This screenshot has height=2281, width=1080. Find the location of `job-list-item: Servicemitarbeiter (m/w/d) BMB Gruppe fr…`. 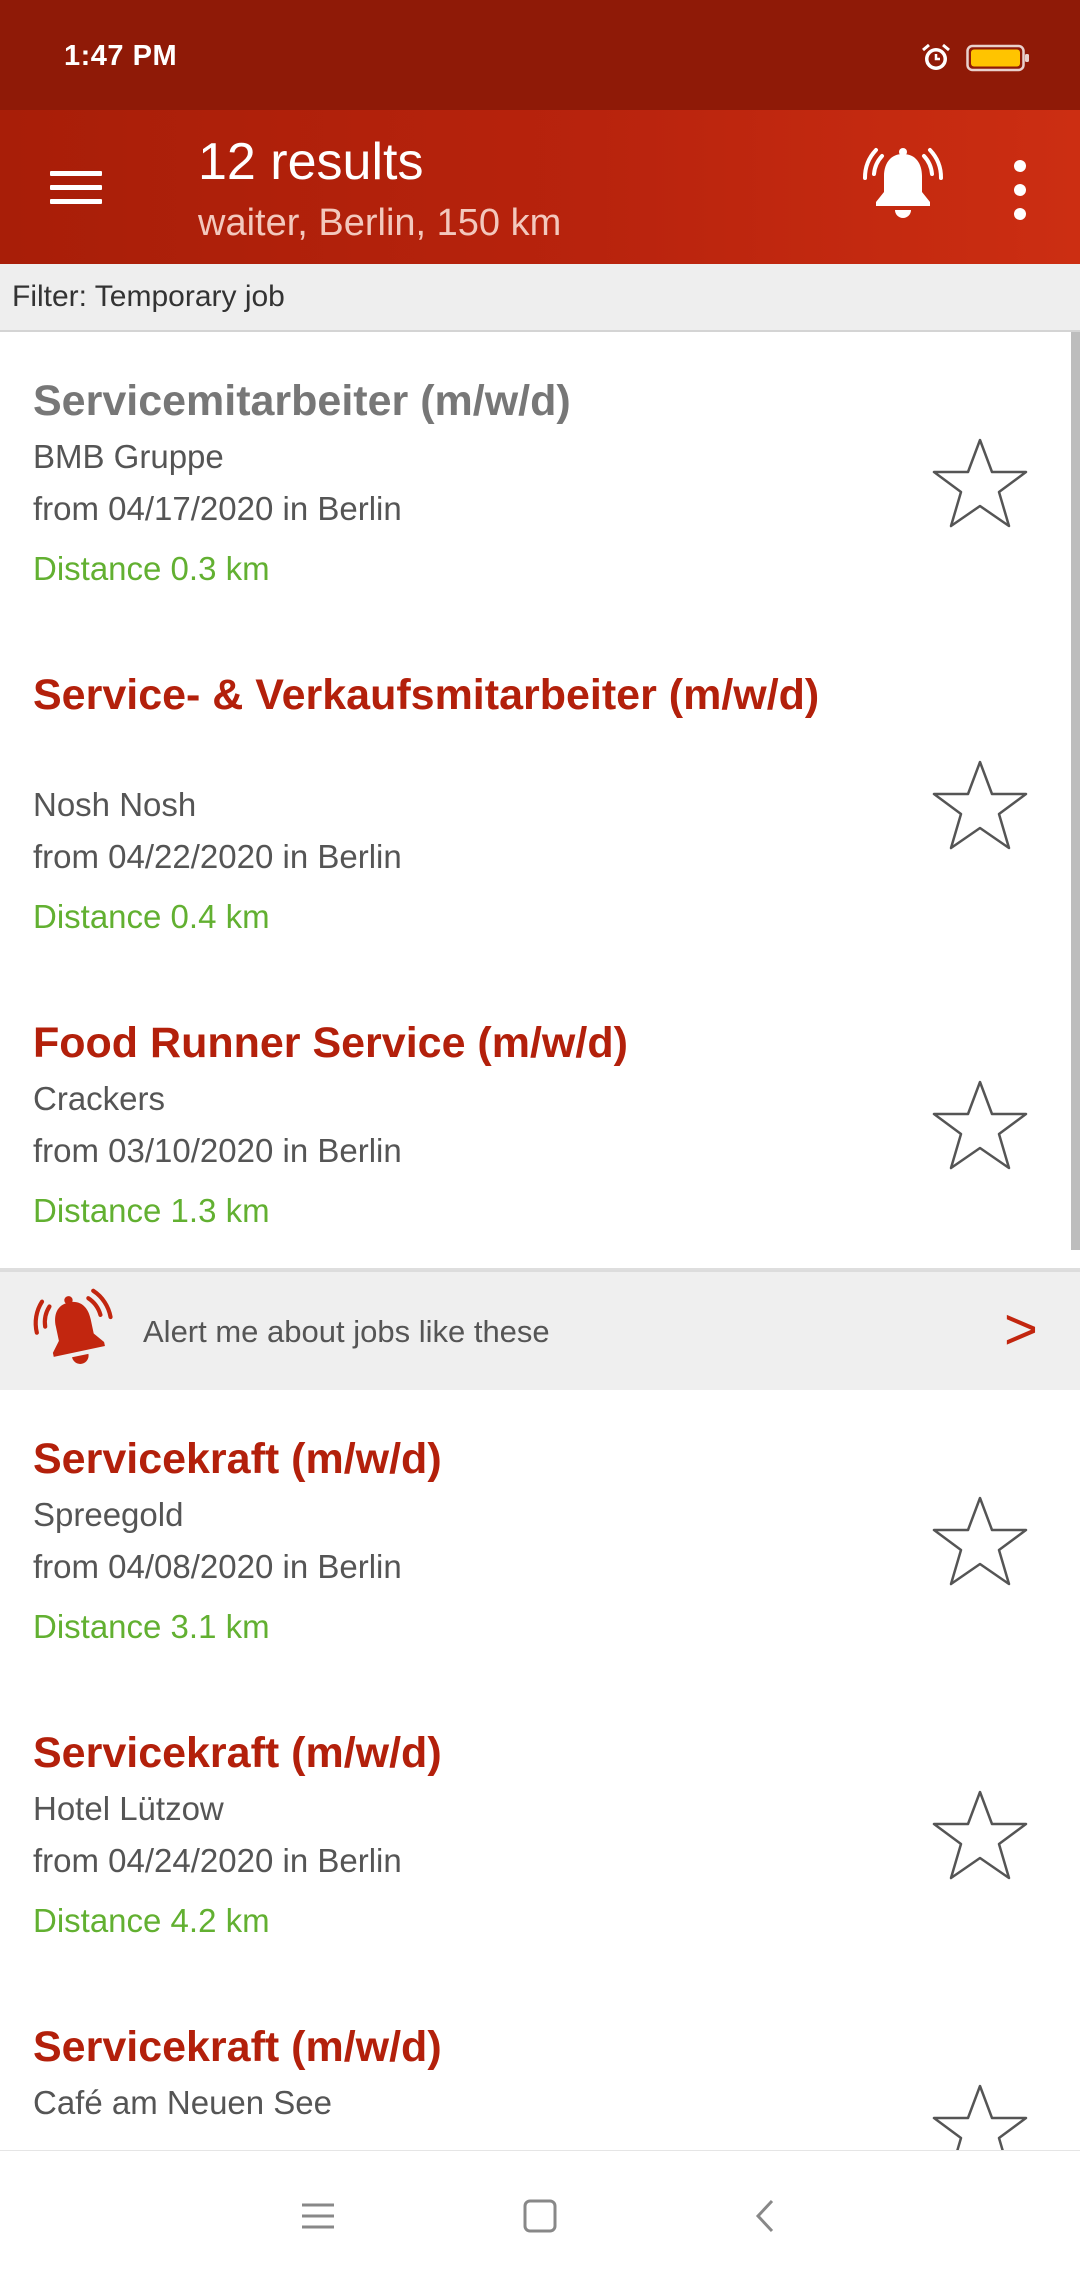

job-list-item: Servicemitarbeiter (m/w/d) BMB Gruppe fr… is located at coordinates (540, 480).